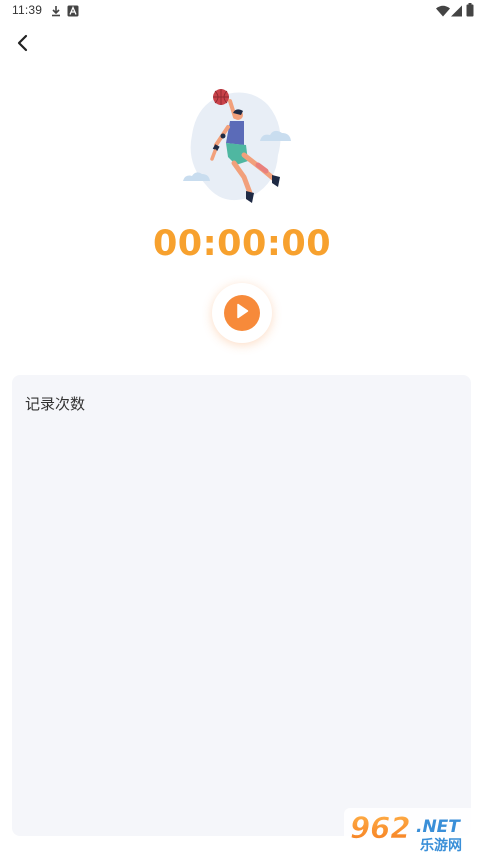  Describe the element at coordinates (27, 10) in the screenshot. I see `status-time: 11:39` at that location.